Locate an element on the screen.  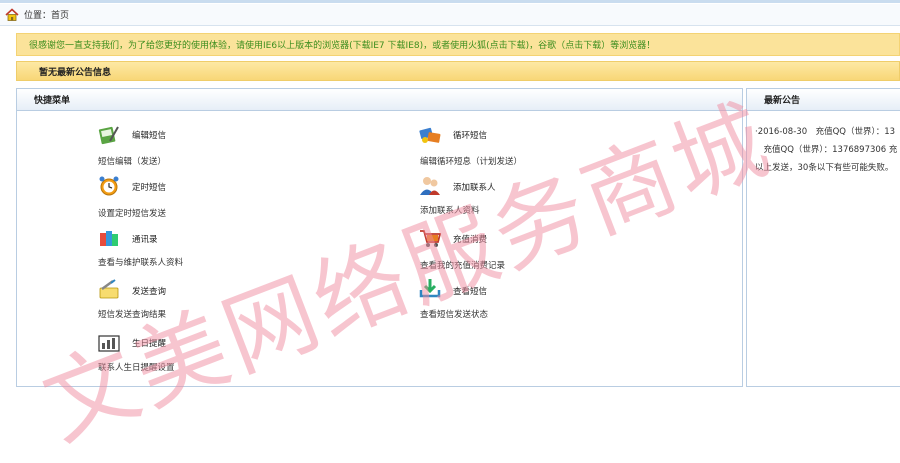
send-query-icon is located at coordinates (109, 290).